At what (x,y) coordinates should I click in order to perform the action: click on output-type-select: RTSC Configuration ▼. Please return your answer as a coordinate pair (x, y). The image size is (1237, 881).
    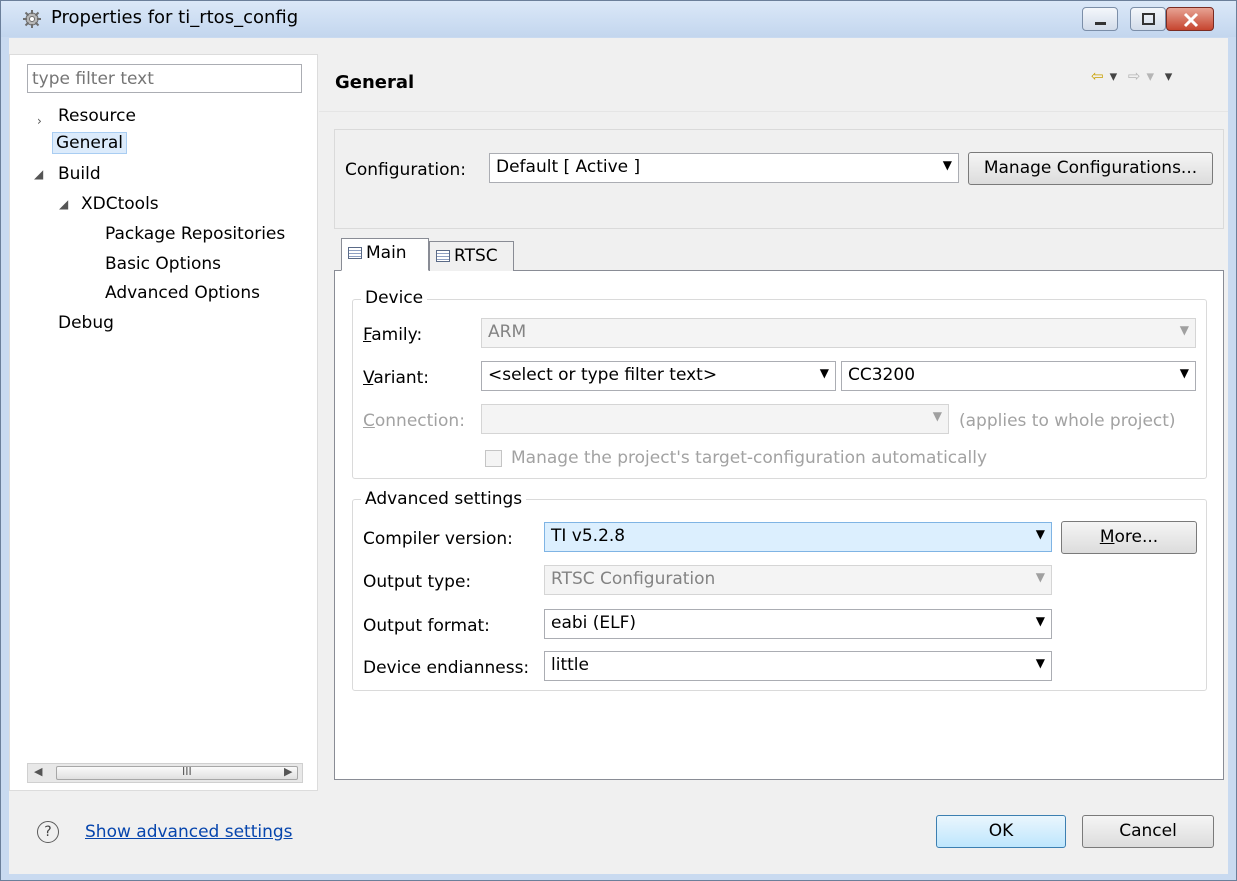
    Looking at the image, I should click on (798, 580).